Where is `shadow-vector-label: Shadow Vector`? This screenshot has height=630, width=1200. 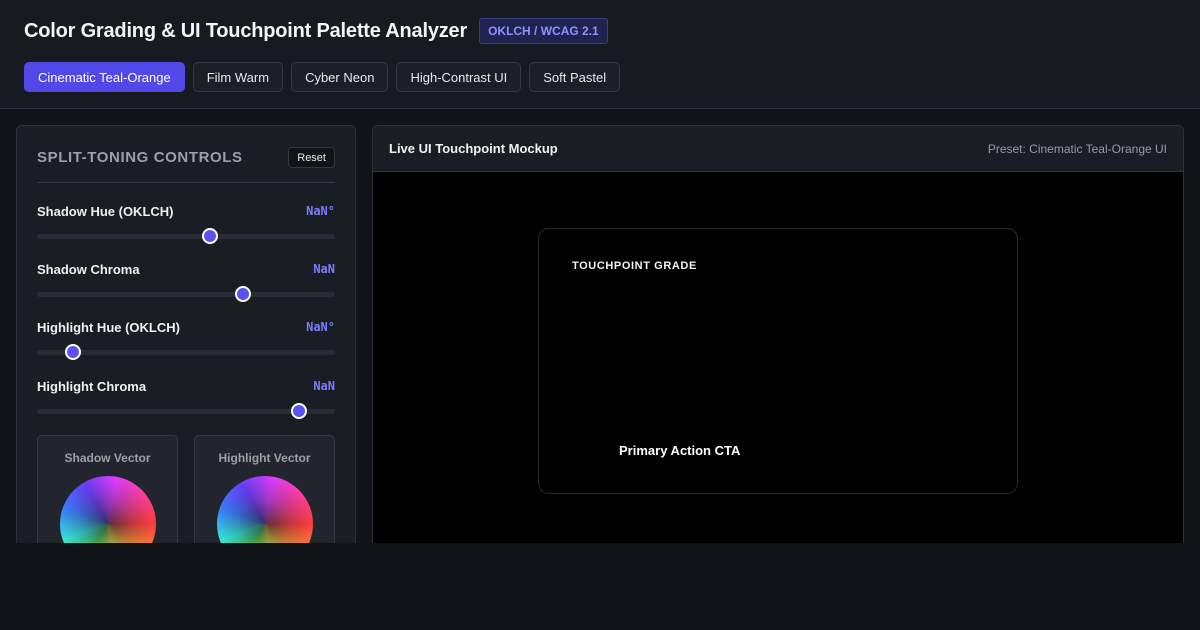 shadow-vector-label: Shadow Vector is located at coordinates (107, 458).